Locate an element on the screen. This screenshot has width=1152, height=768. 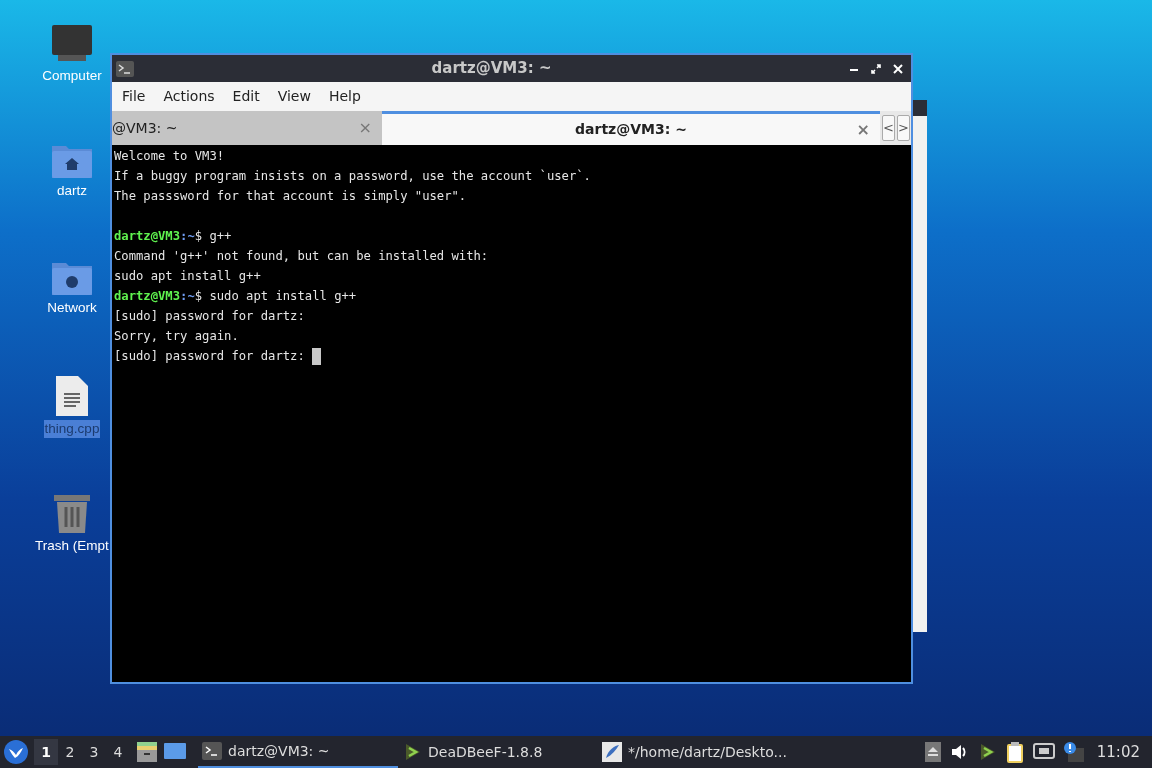
taskbar-task: dartz@VM3: ~ is located at coordinates (298, 752).